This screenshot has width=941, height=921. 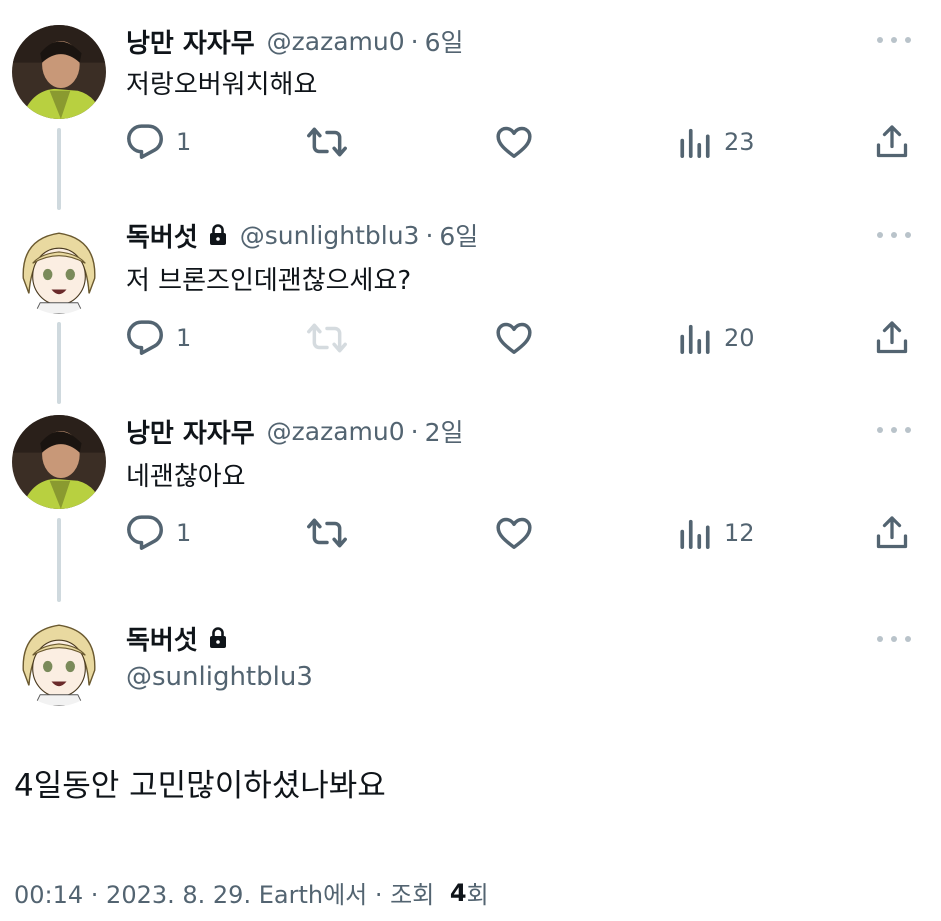 What do you see at coordinates (444, 431) in the screenshot?
I see `timestamp: 2일` at bounding box center [444, 431].